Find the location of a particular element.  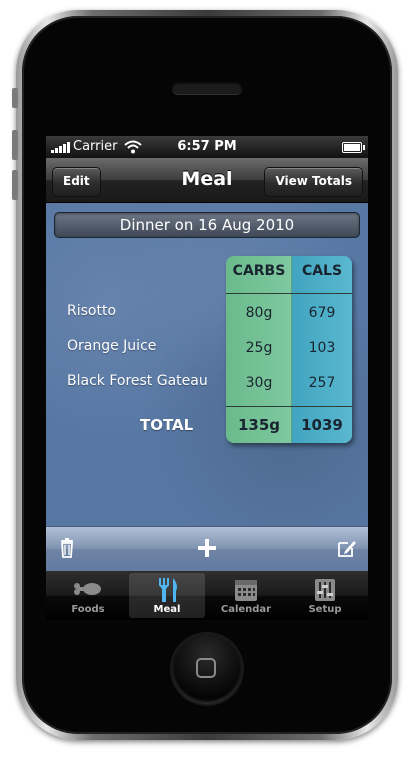

tab-calendar-label: Calendar is located at coordinates (246, 609).